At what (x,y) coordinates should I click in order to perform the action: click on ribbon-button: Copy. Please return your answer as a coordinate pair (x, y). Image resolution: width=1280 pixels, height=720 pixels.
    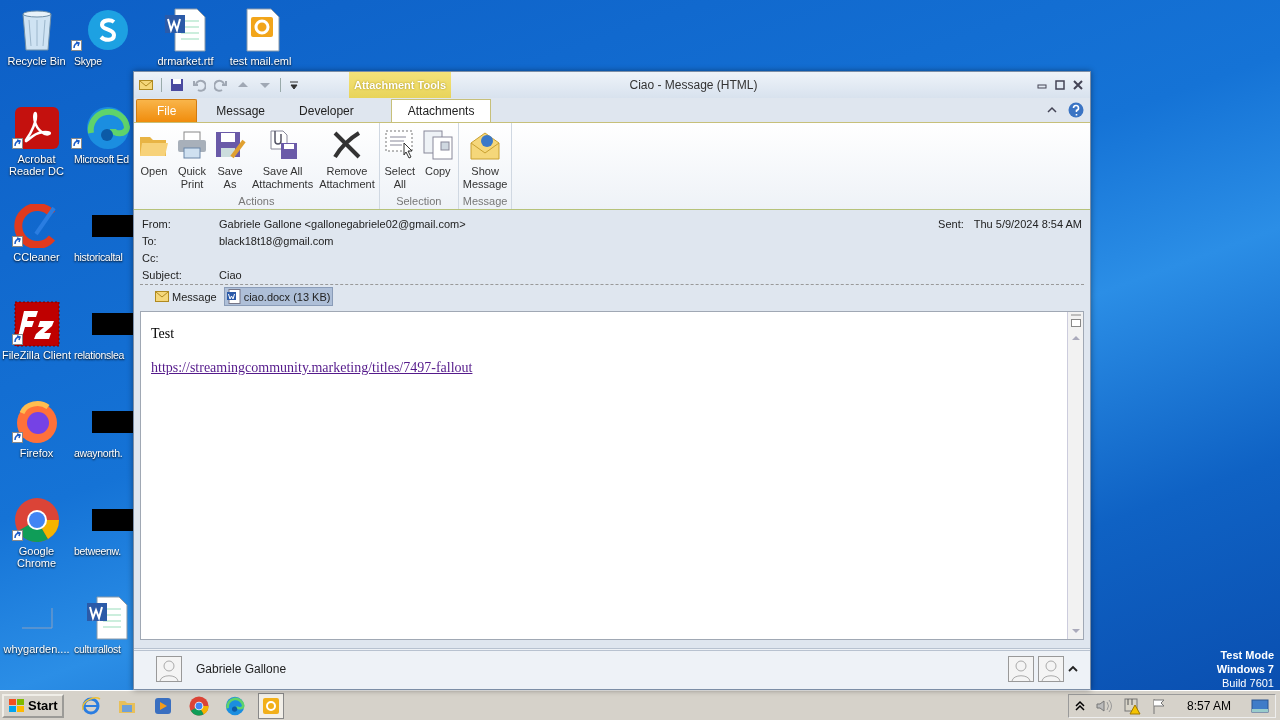
    Looking at the image, I should click on (437, 161).